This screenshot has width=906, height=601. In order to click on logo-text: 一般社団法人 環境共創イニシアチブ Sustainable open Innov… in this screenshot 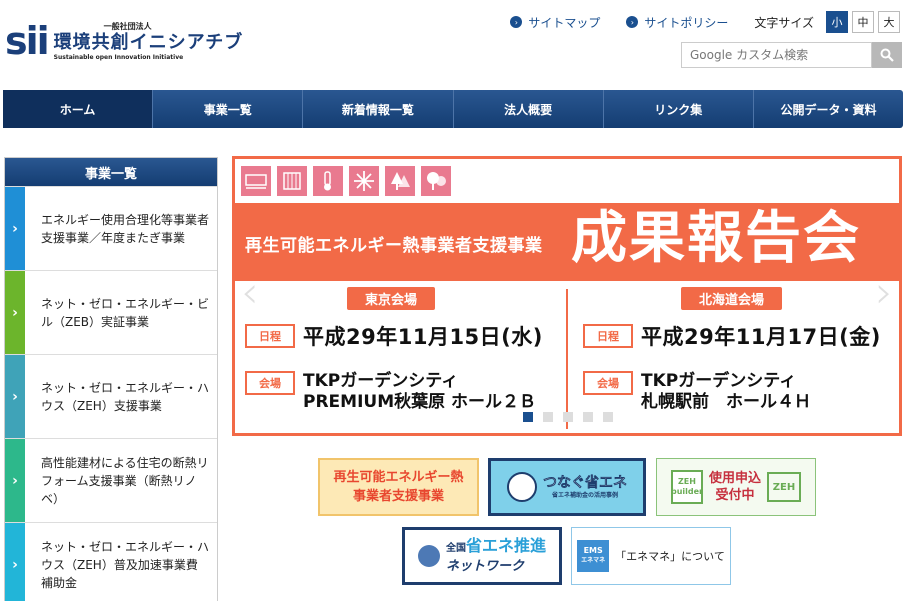, I will do `click(149, 42)`.